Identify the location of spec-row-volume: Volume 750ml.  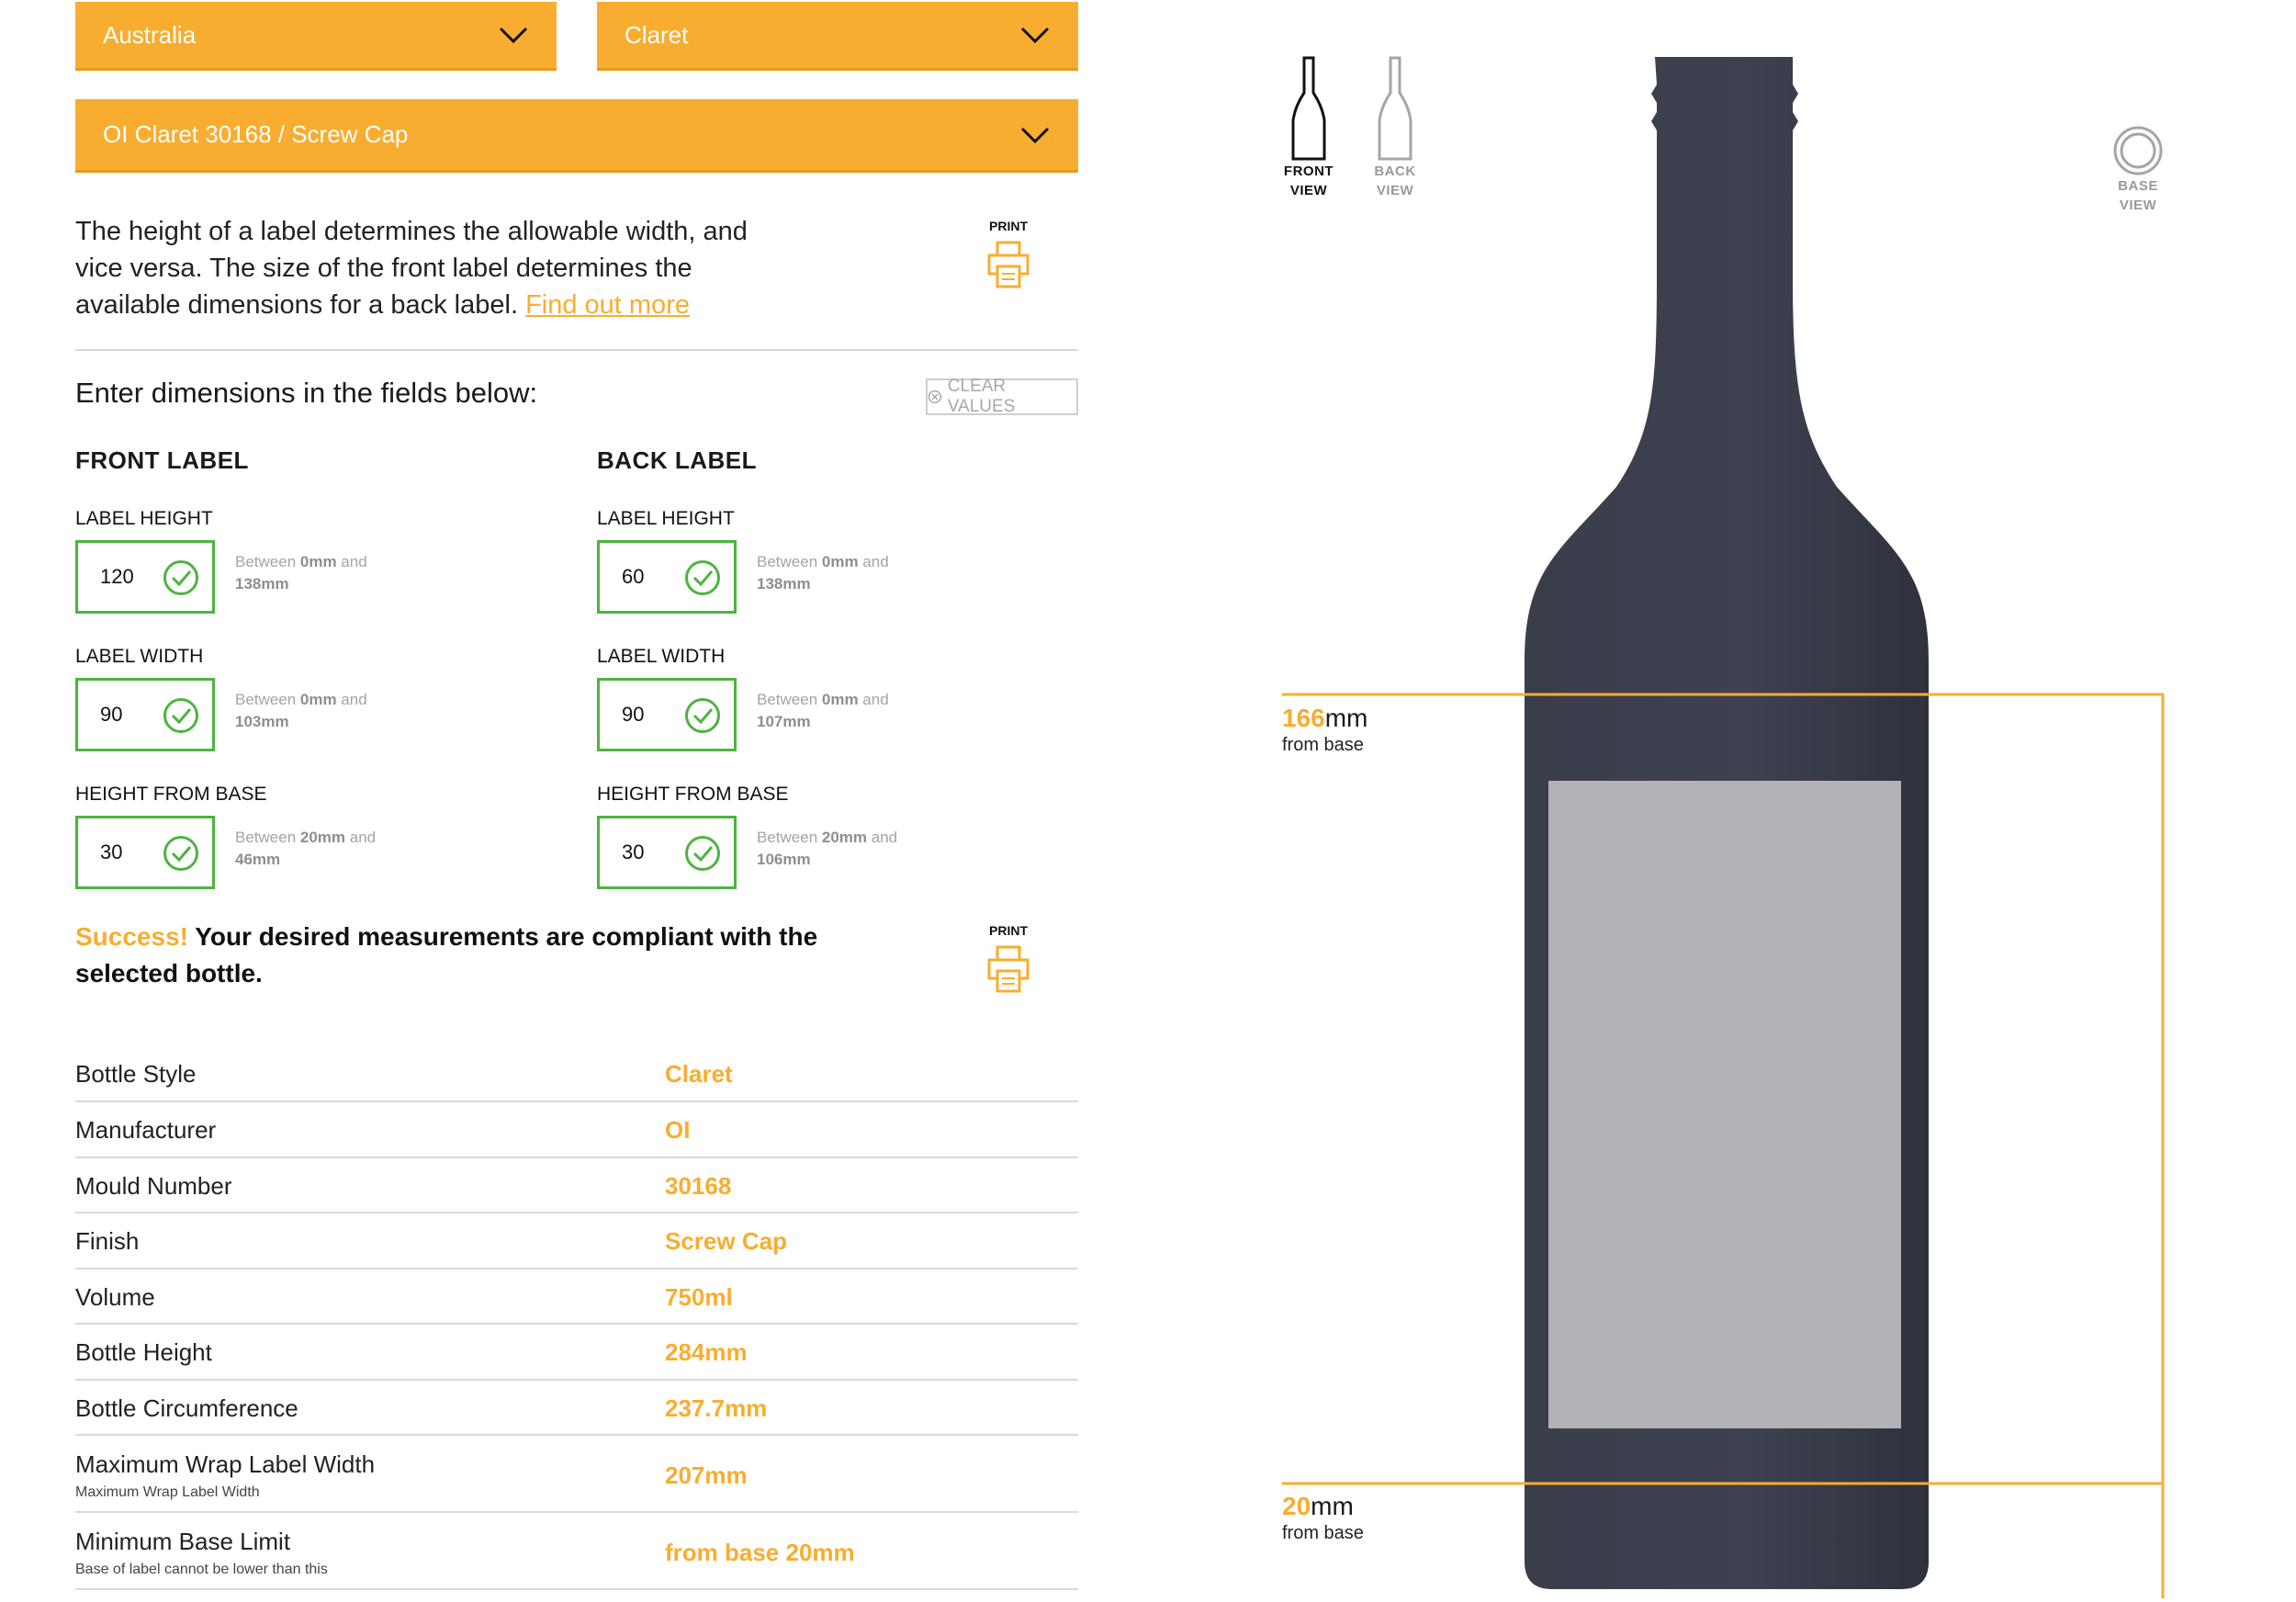
(576, 1297).